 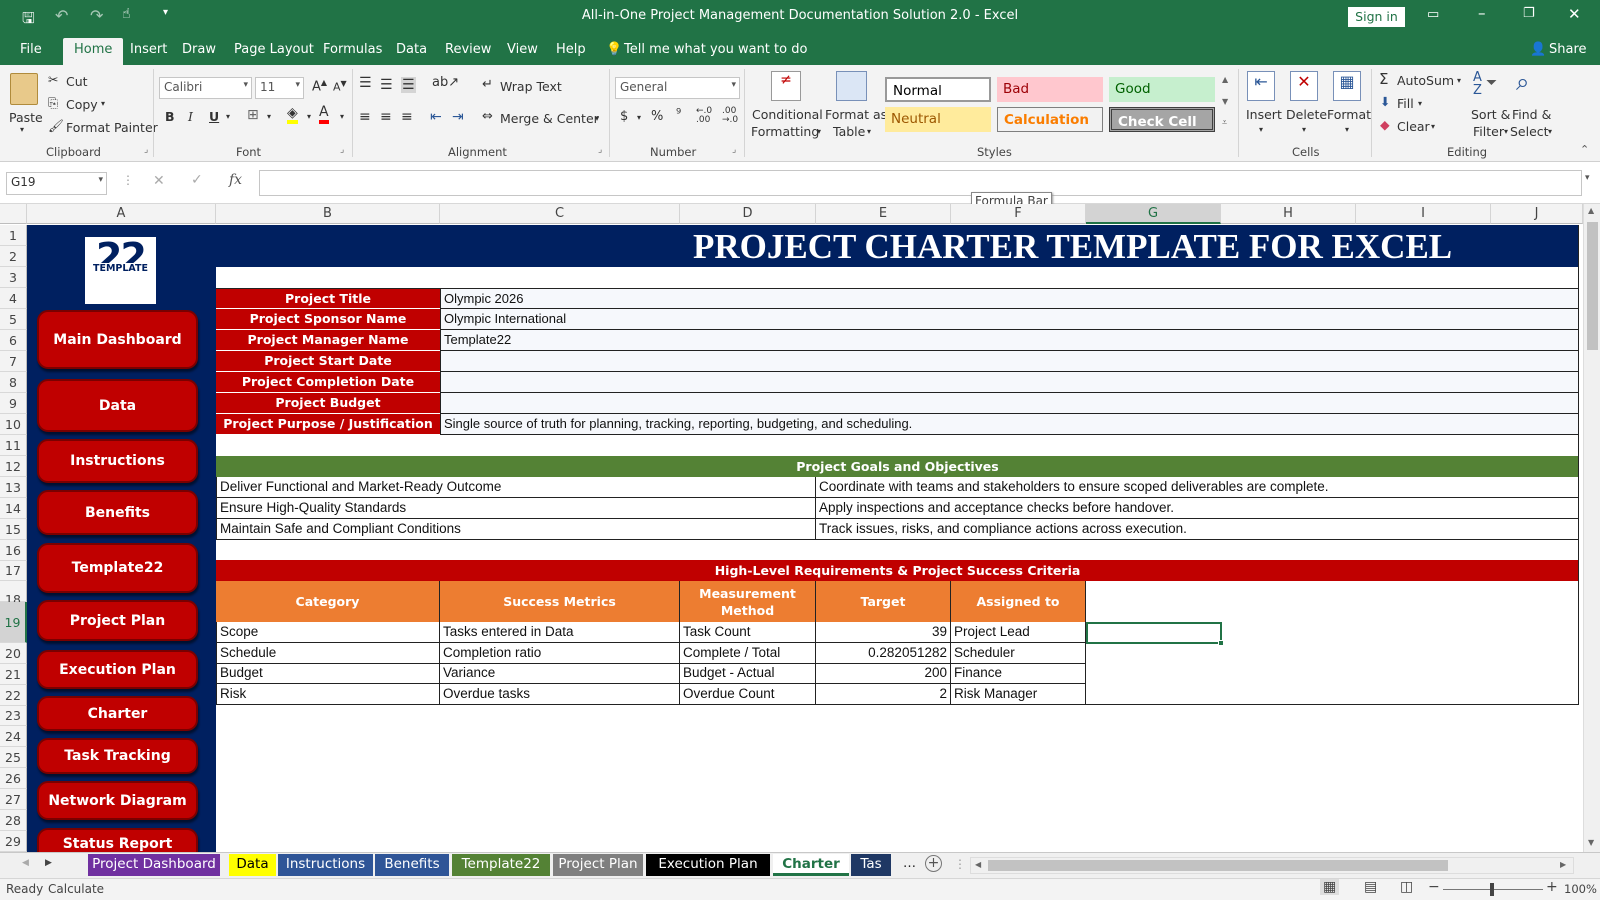 What do you see at coordinates (13, 757) in the screenshot?
I see `row-header: 25` at bounding box center [13, 757].